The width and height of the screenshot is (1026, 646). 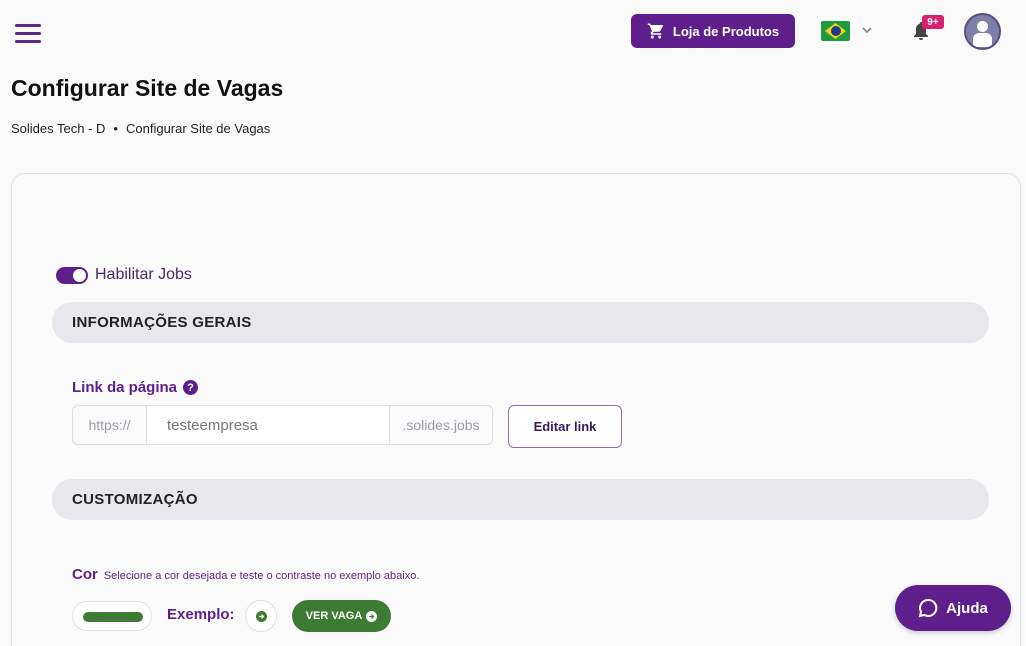 I want to click on page-link-label-text: Link da página, so click(x=125, y=387).